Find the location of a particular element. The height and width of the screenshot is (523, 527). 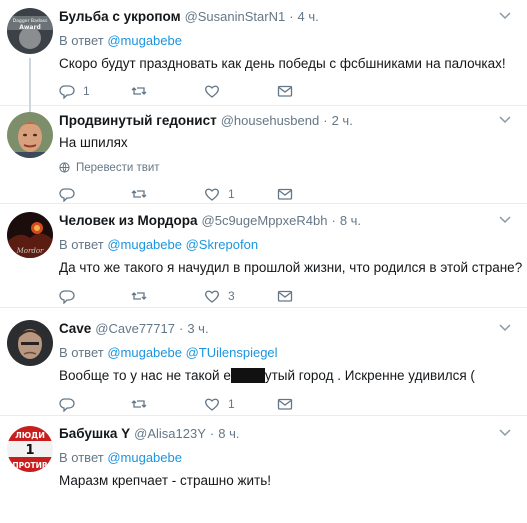

author-handle: @5c9ugeMppxeR4bh is located at coordinates (265, 220).